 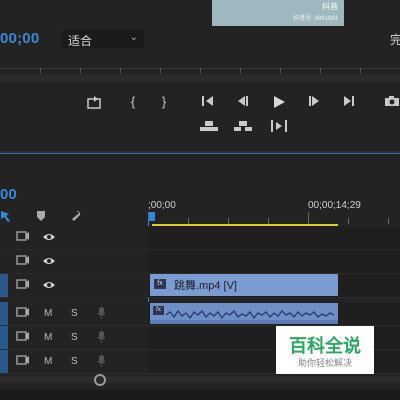 What do you see at coordinates (152, 216) in the screenshot?
I see `playhead-handle` at bounding box center [152, 216].